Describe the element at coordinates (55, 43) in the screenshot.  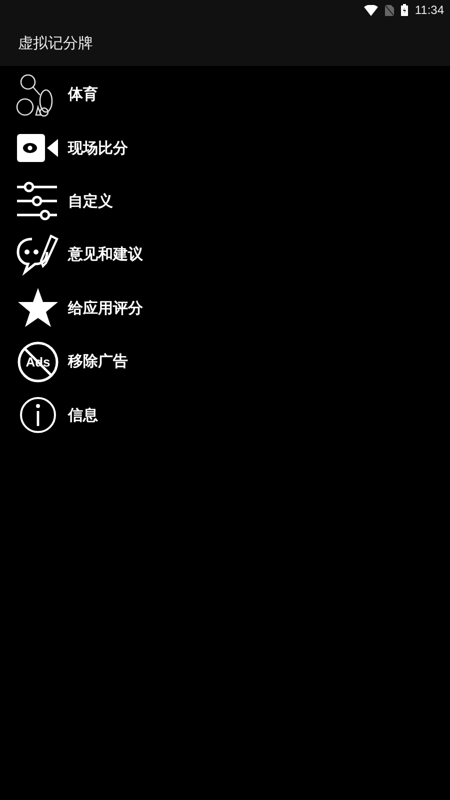
I see `app-title: 虚拟记分牌` at that location.